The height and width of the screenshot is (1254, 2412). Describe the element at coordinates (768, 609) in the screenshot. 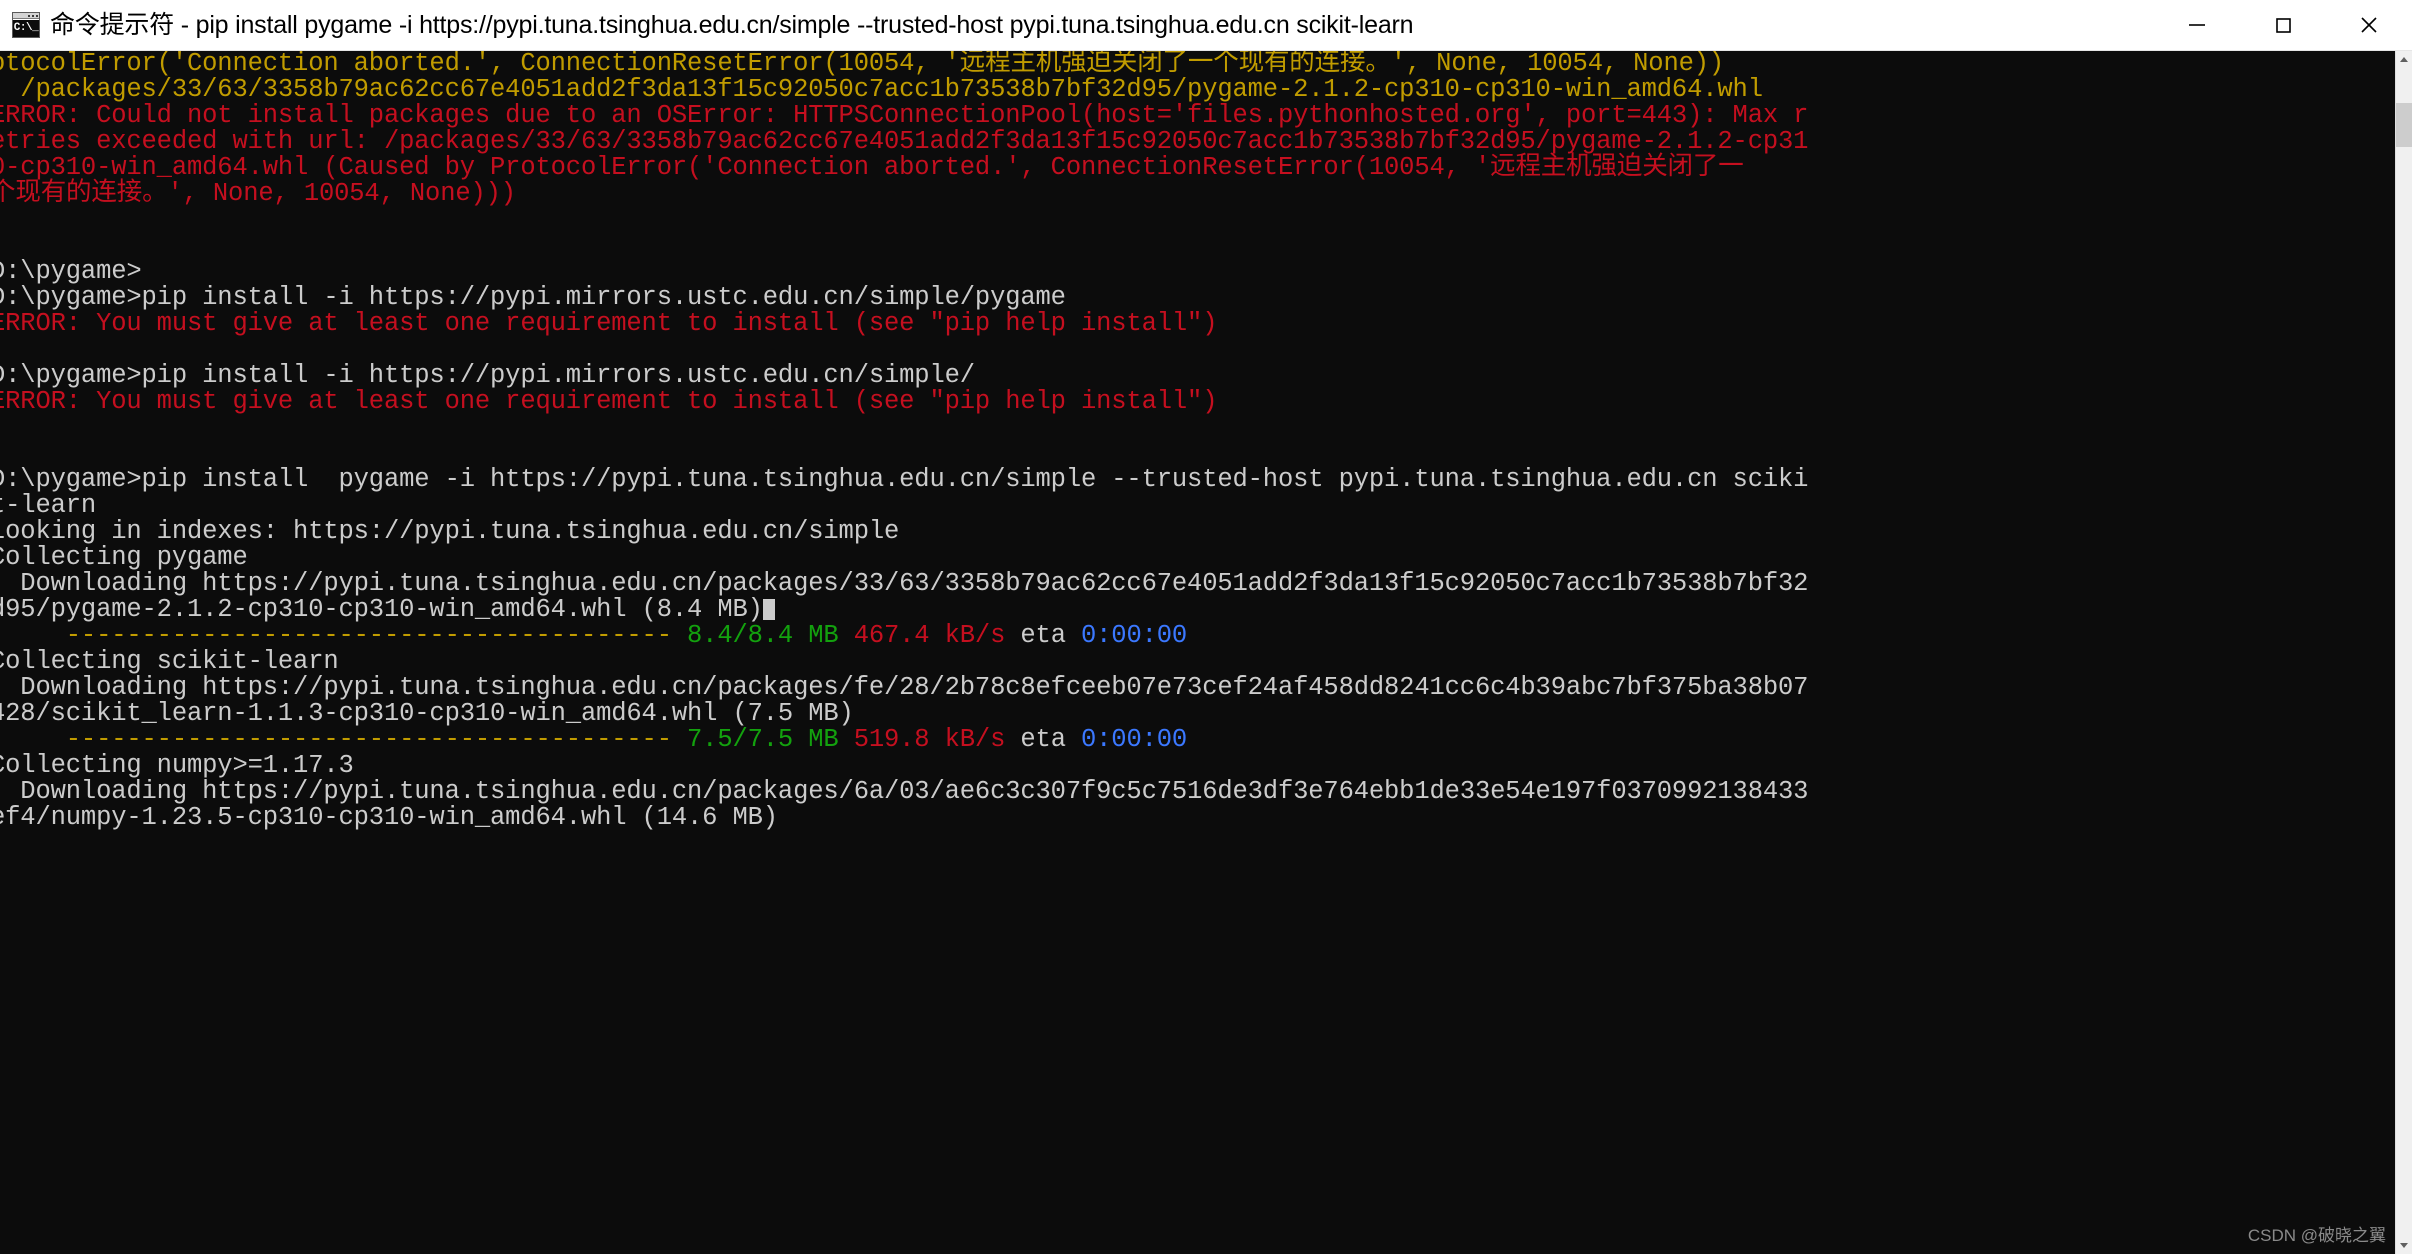

I see `terminal-cursor` at that location.